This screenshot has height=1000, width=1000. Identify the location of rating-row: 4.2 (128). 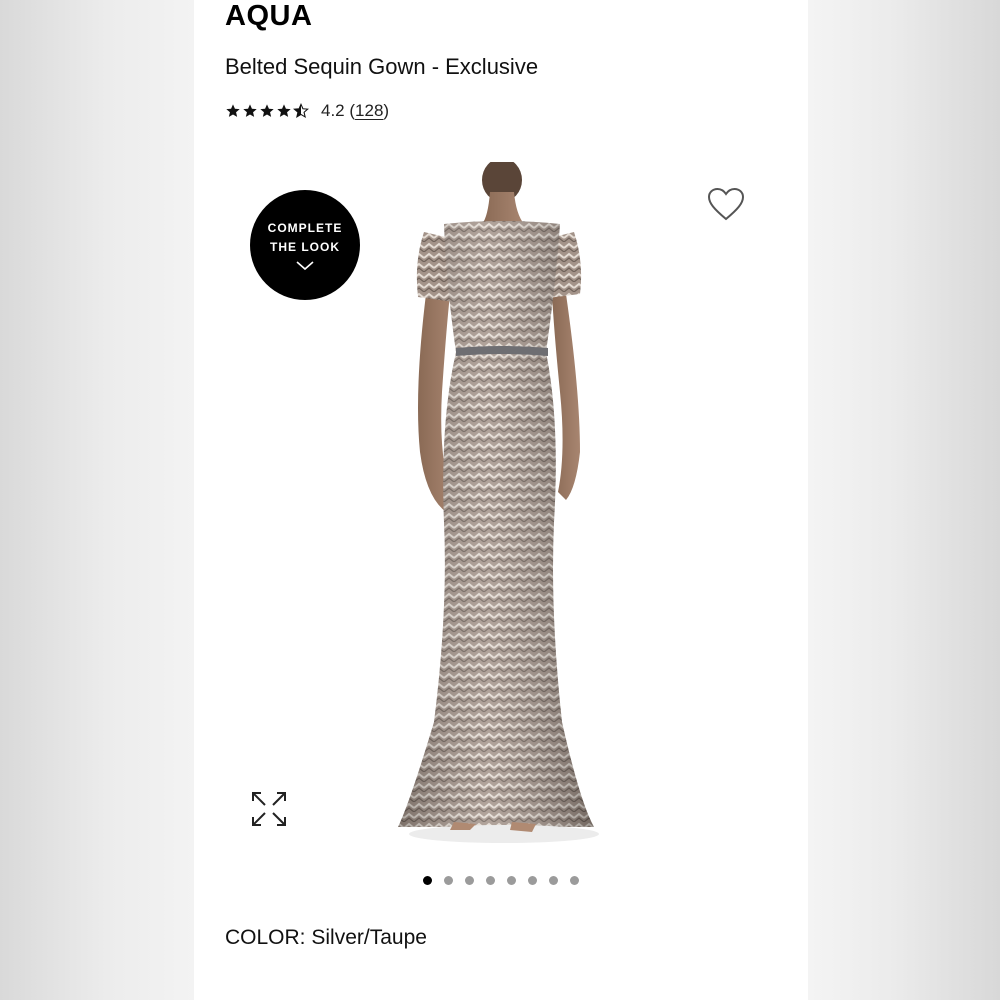
(307, 111).